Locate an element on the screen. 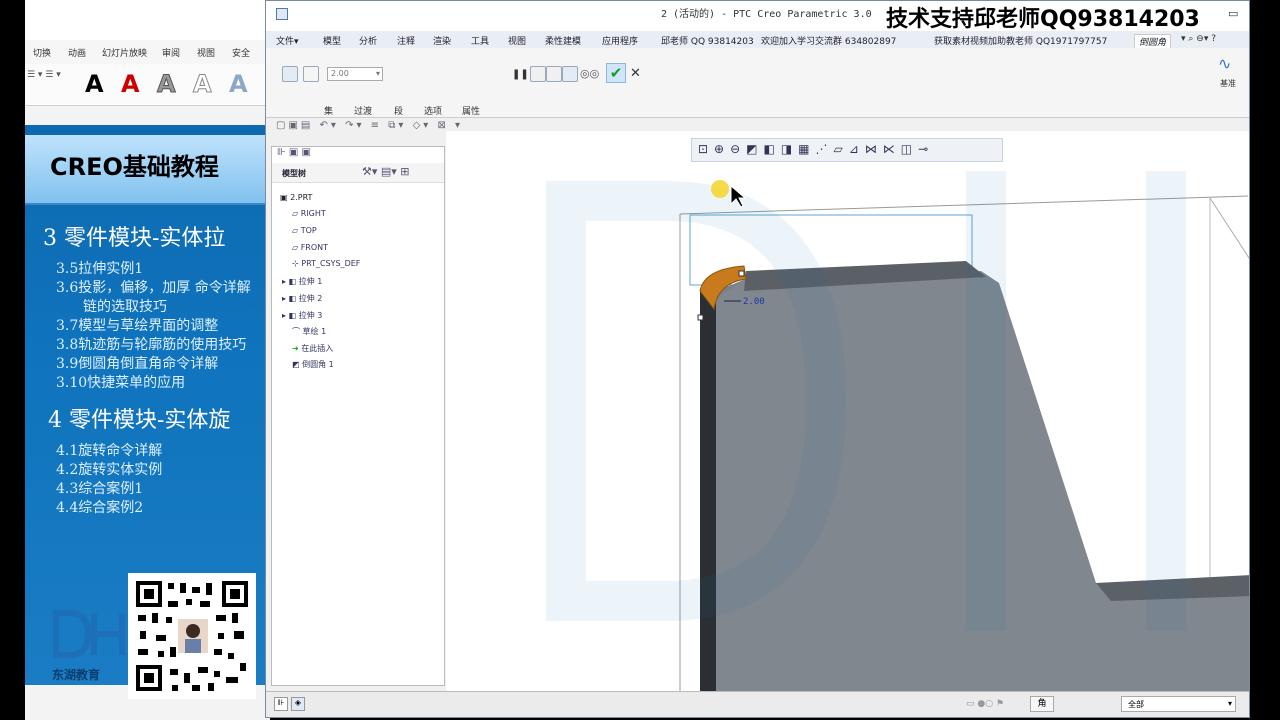 The height and width of the screenshot is (720, 1280). menu-teacher: 邱老师 QQ 93814203 is located at coordinates (707, 42).